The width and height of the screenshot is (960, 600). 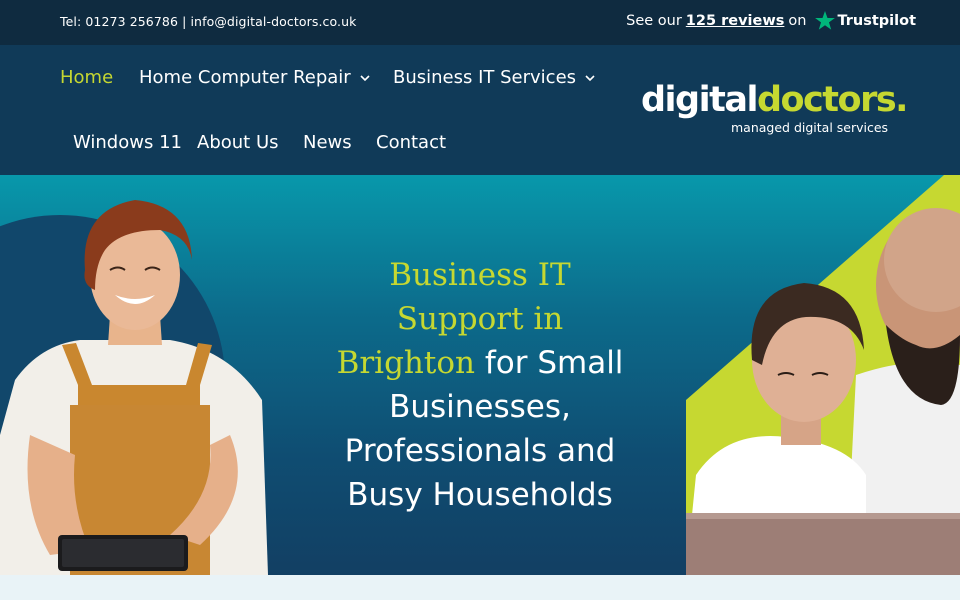 I want to click on hero-heading-rest-1: for Small, so click(x=549, y=363).